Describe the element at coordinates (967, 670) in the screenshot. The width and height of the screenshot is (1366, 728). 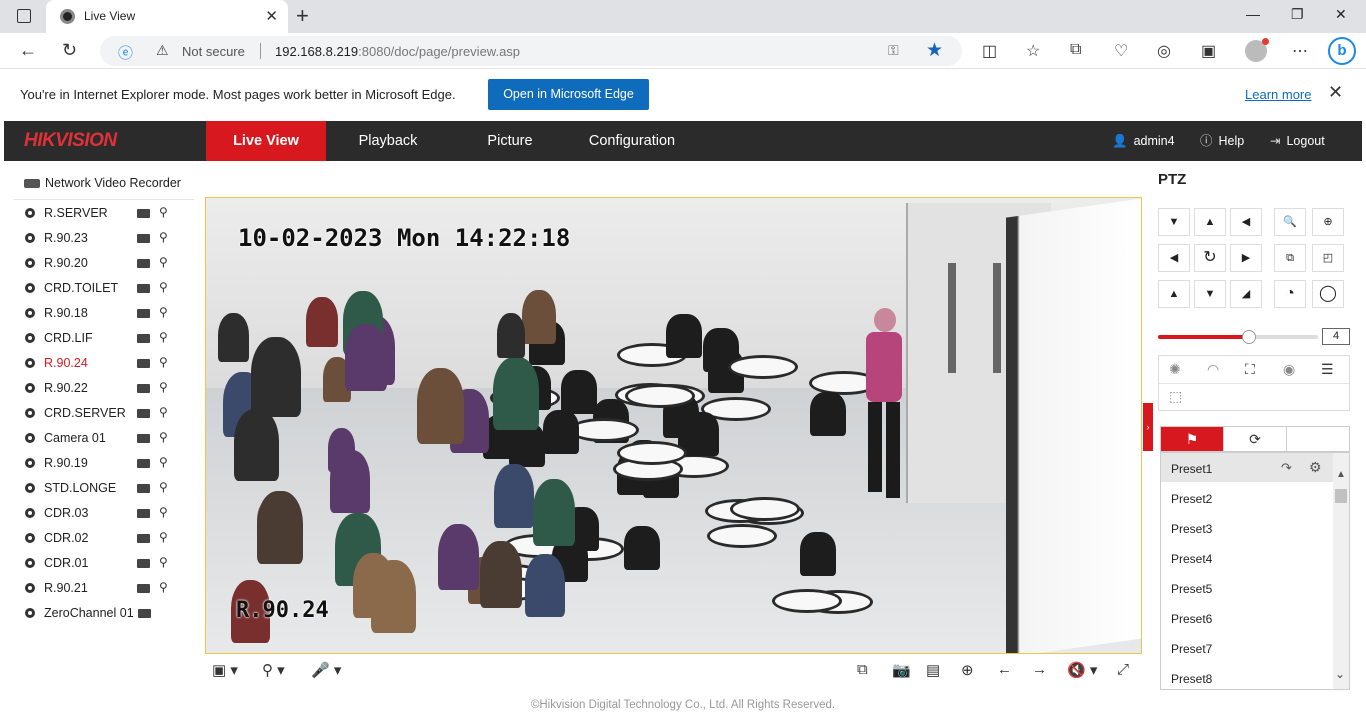
I see `digital-zoom-icon: ⊕` at that location.